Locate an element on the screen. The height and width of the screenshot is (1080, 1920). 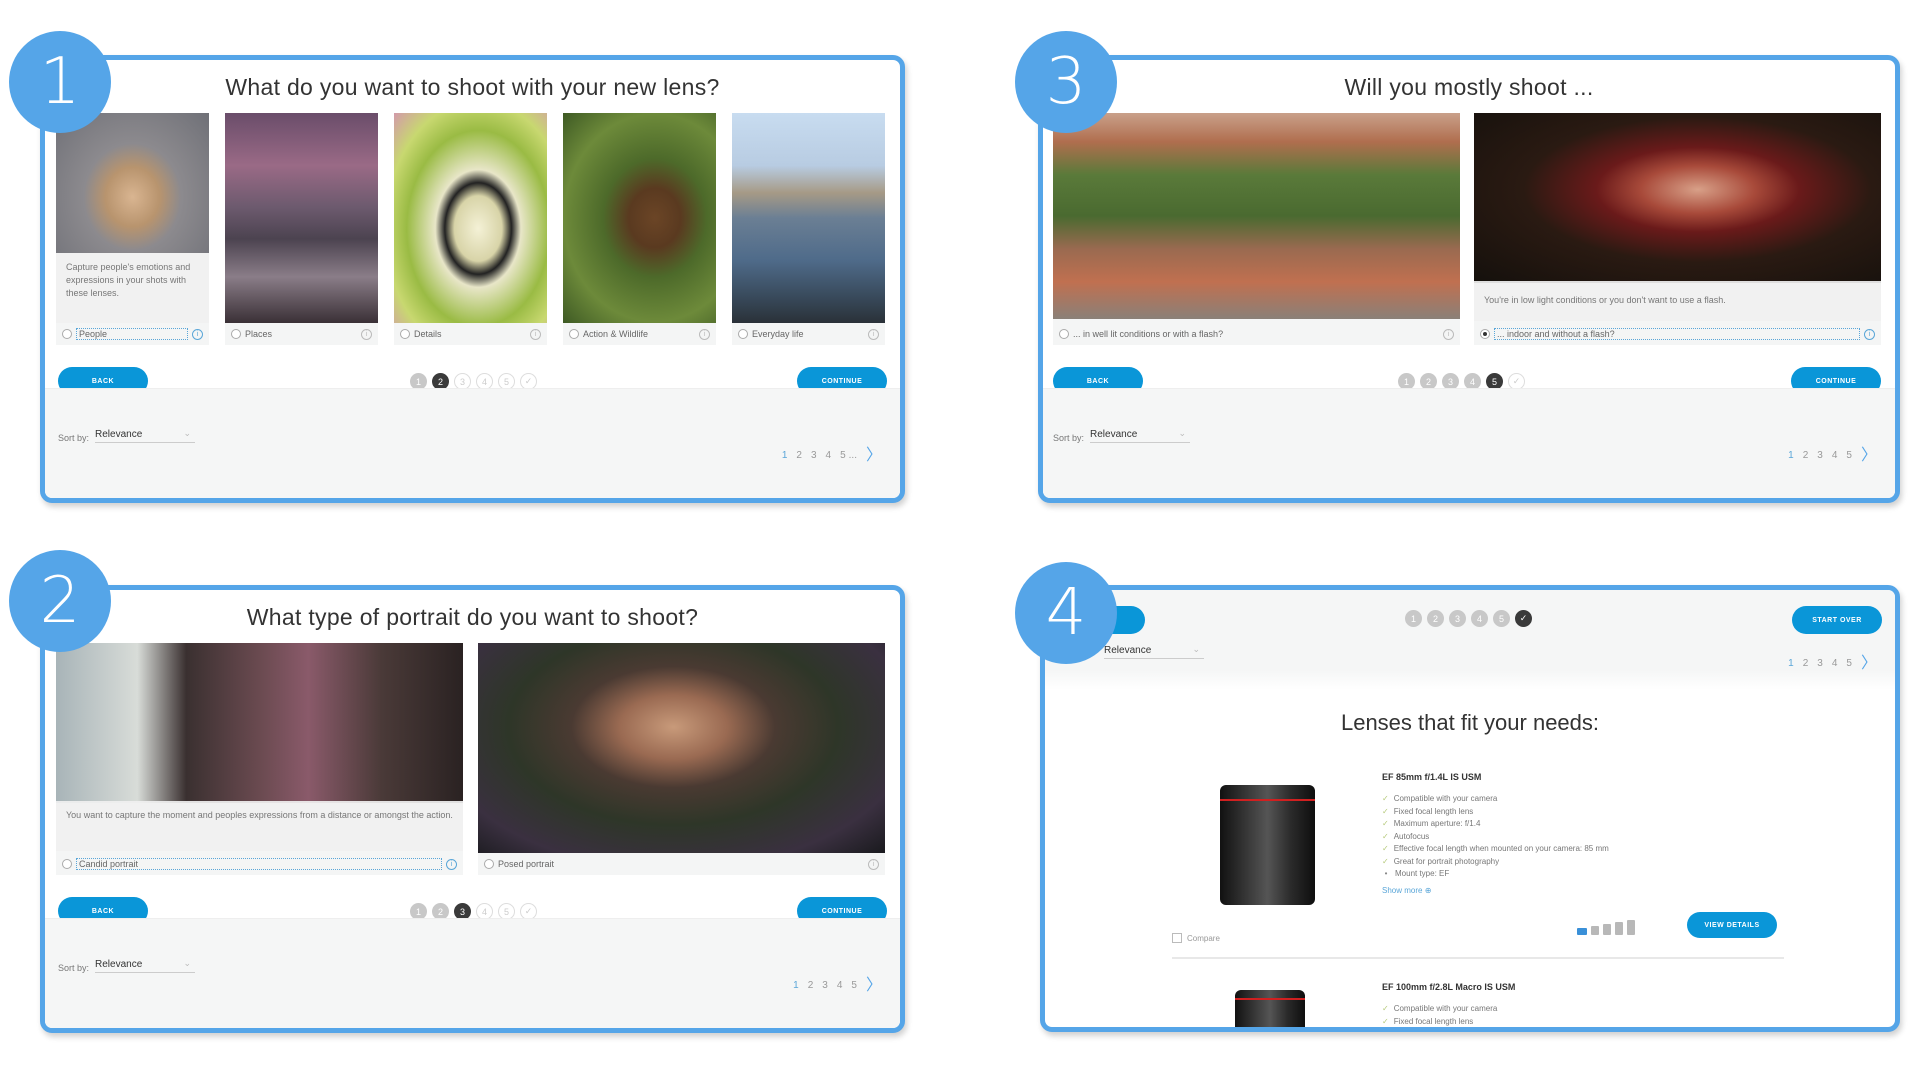
step-indicator: 4 is located at coordinates (1479, 618).